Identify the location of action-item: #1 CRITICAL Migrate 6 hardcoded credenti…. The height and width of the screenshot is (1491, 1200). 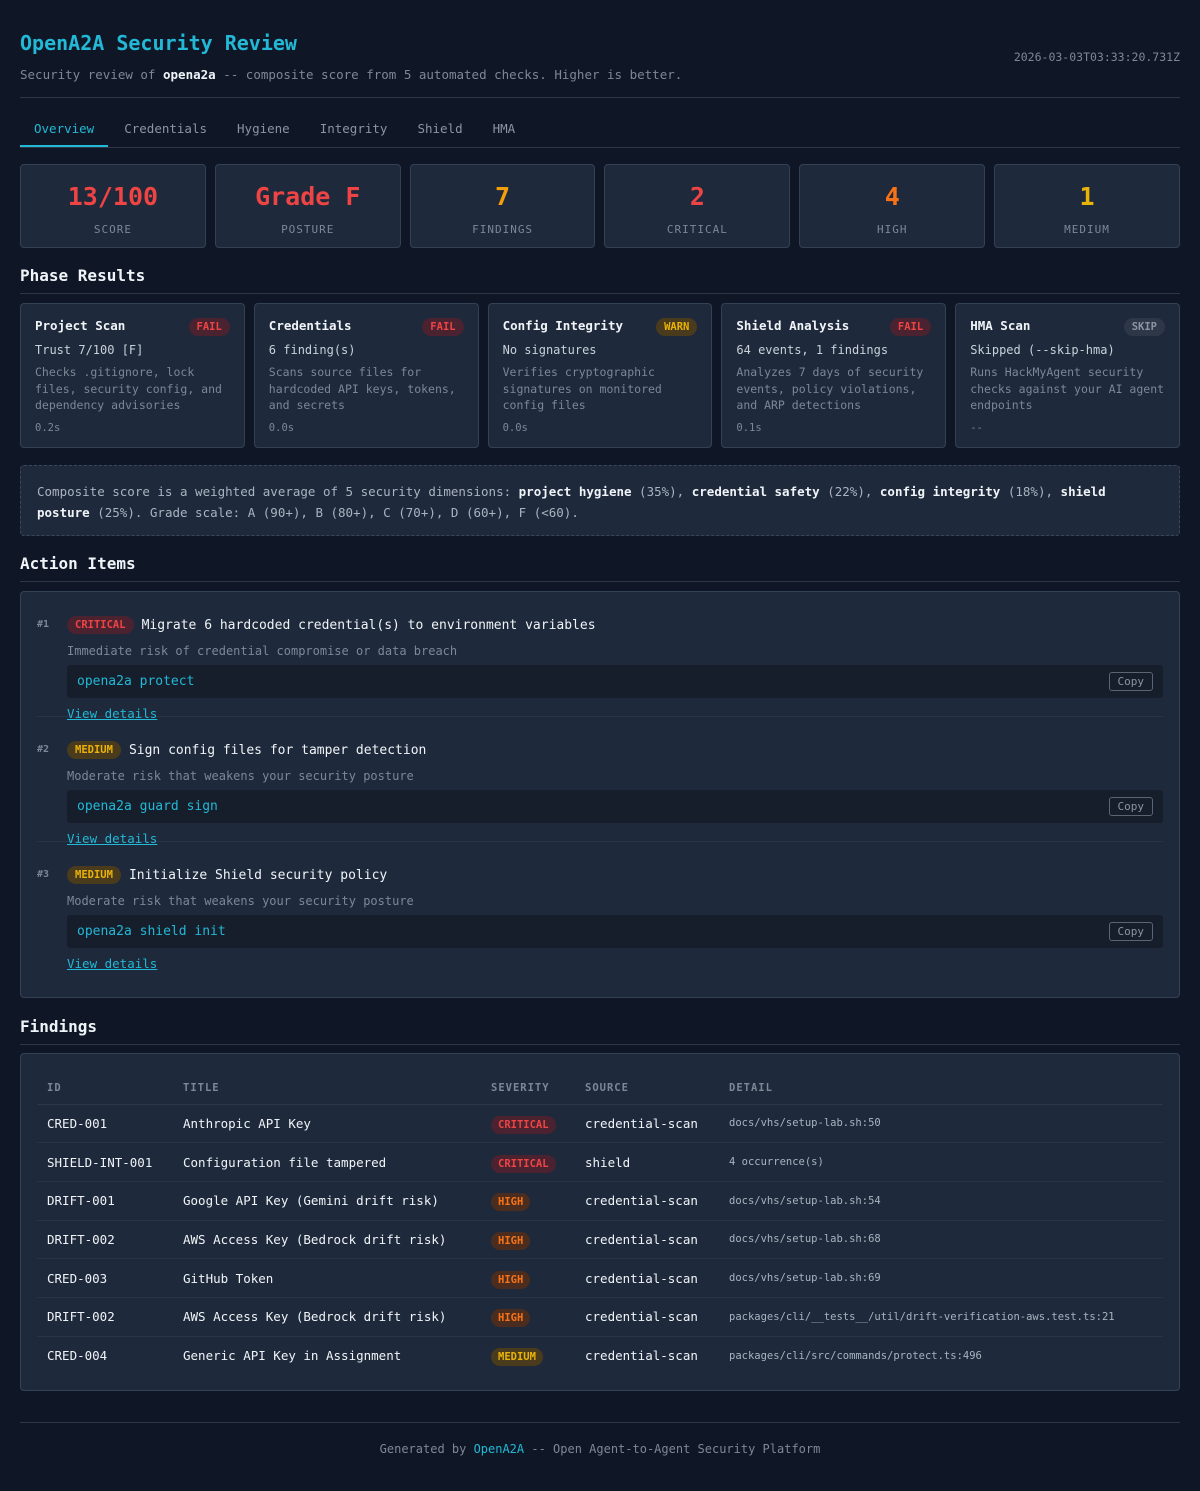
(600, 656).